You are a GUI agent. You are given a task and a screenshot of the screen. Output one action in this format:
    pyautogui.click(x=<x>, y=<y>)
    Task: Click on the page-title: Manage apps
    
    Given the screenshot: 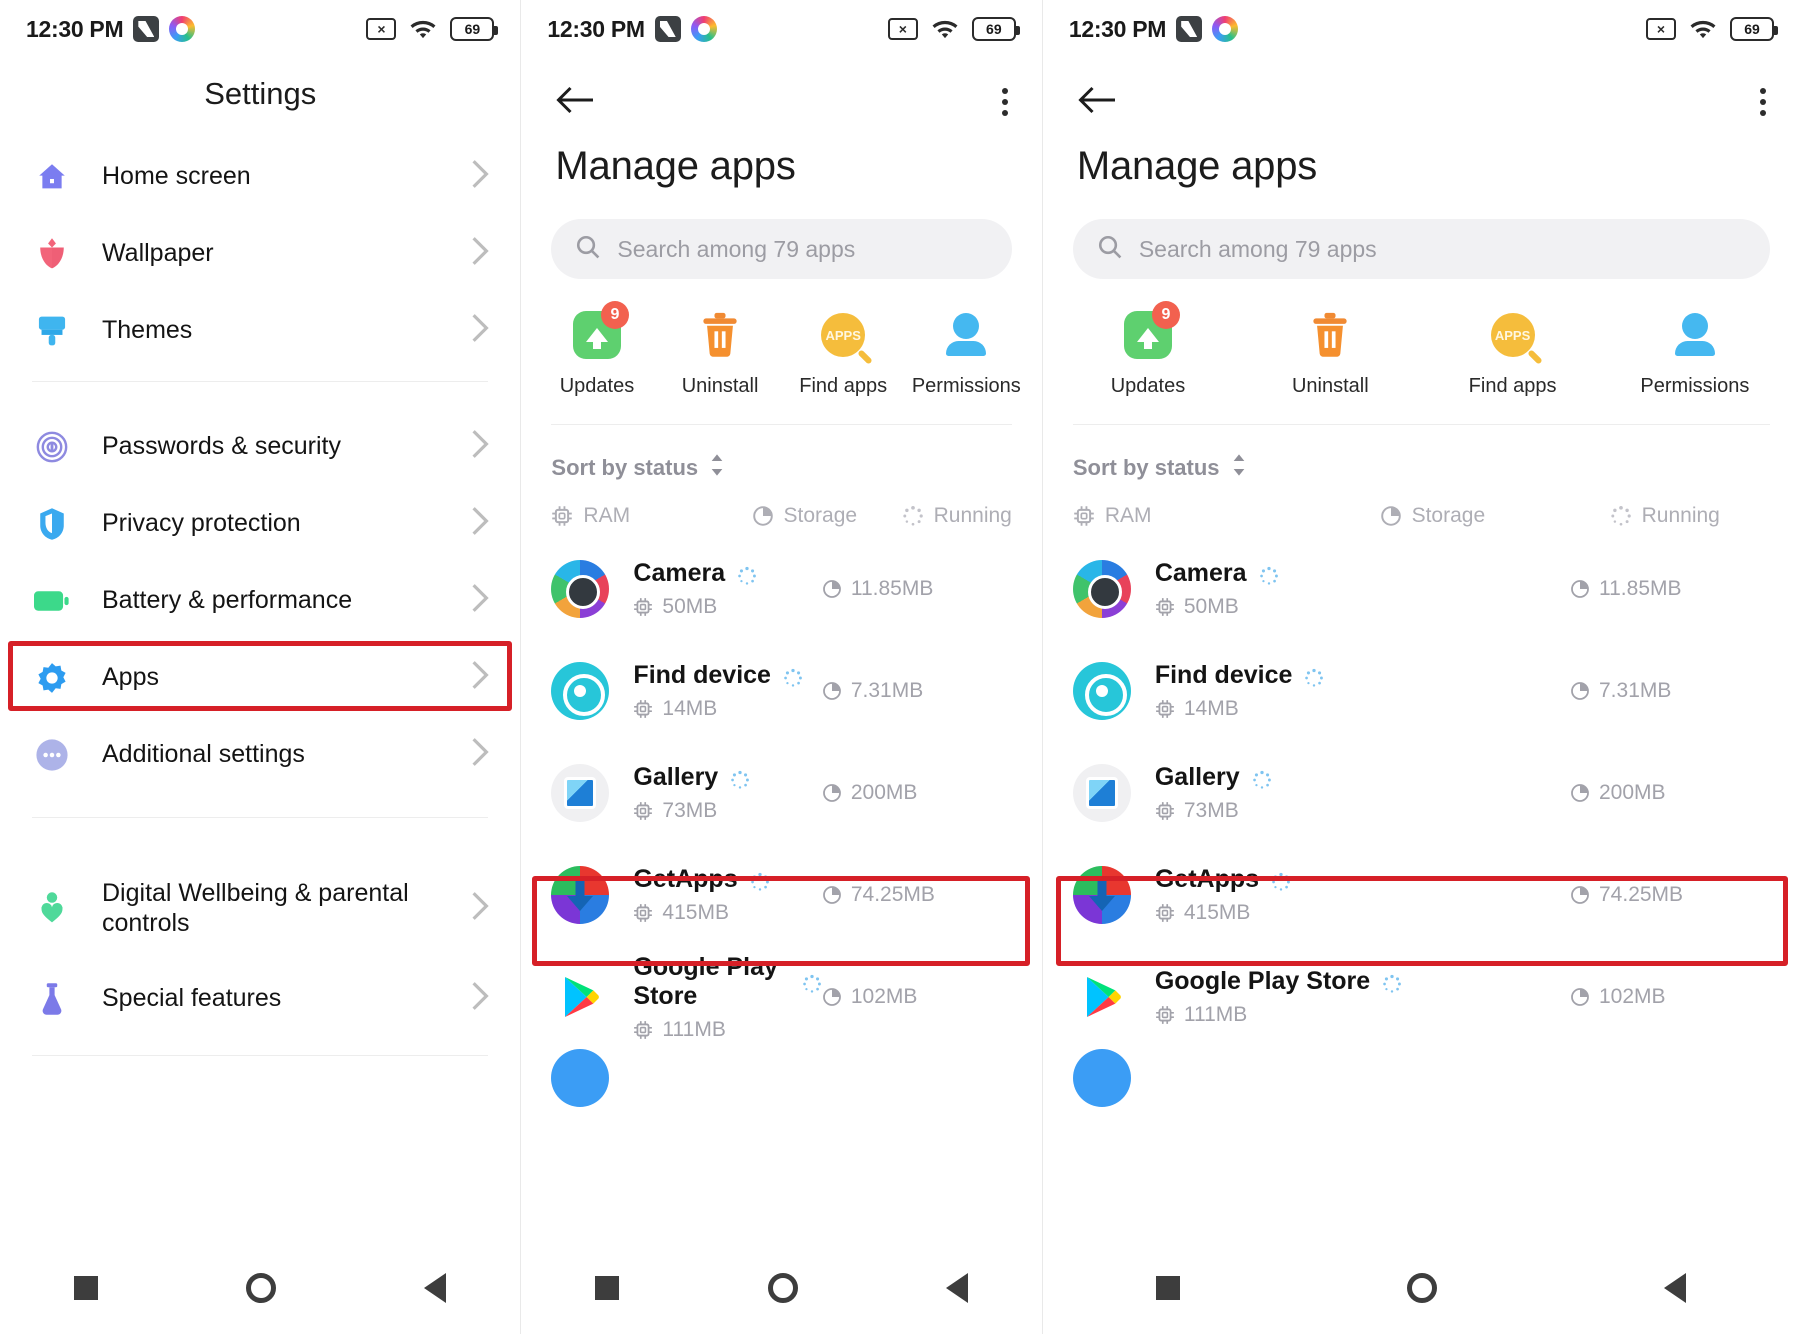 What is the action you would take?
    pyautogui.click(x=1197, y=166)
    